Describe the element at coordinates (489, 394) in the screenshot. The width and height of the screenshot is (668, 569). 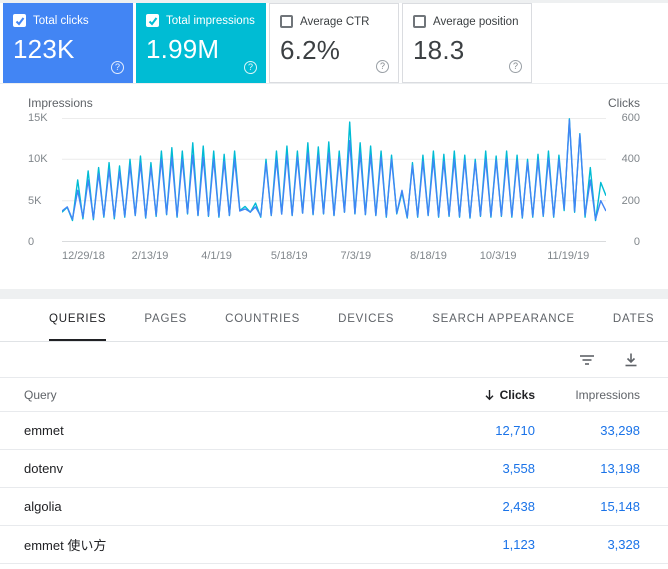
I see `sort-desc-icon` at that location.